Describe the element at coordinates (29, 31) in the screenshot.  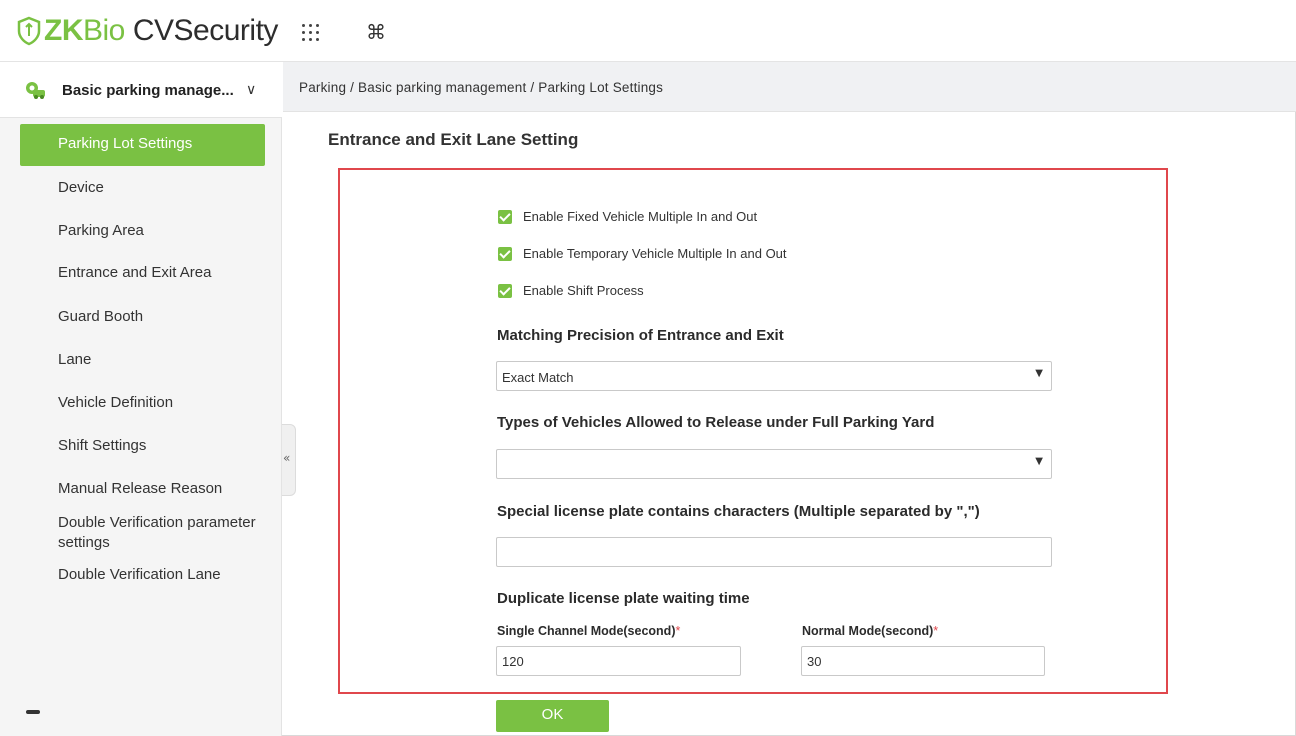
I see `shield-logo-icon` at that location.